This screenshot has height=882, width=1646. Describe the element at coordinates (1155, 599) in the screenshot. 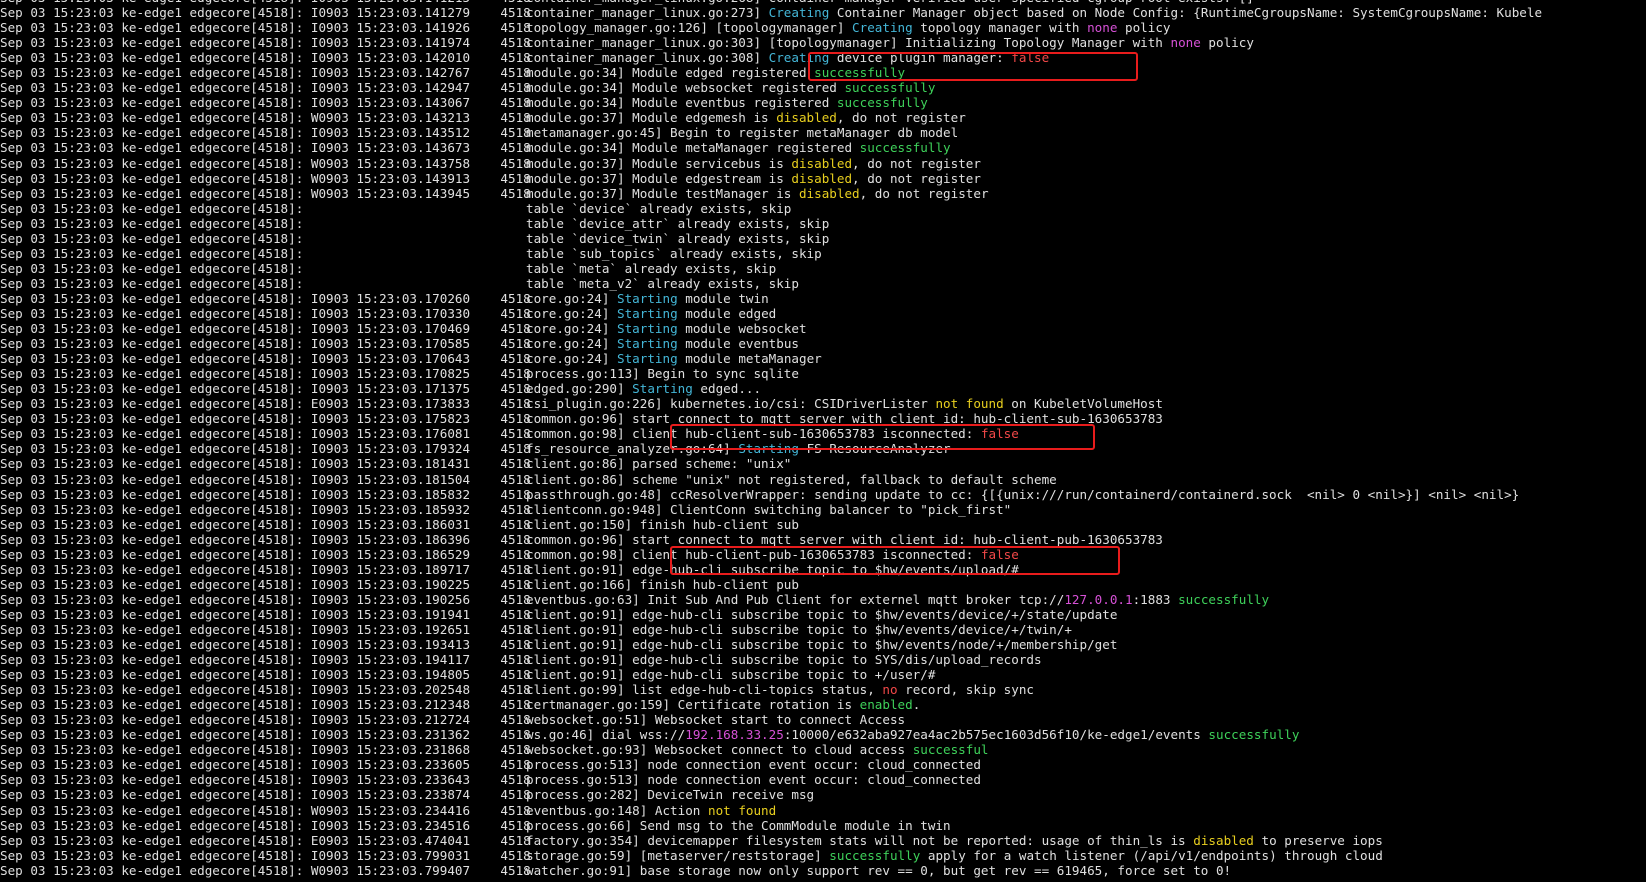

I see `log-segment: :1883` at that location.